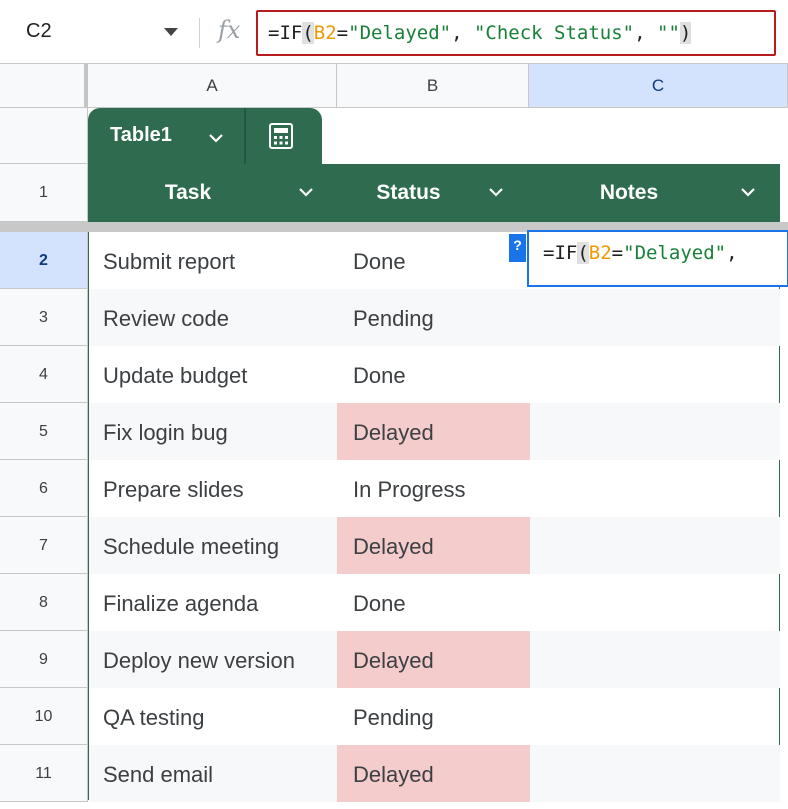 This screenshot has height=809, width=788. I want to click on name-box: C2, so click(100, 32).